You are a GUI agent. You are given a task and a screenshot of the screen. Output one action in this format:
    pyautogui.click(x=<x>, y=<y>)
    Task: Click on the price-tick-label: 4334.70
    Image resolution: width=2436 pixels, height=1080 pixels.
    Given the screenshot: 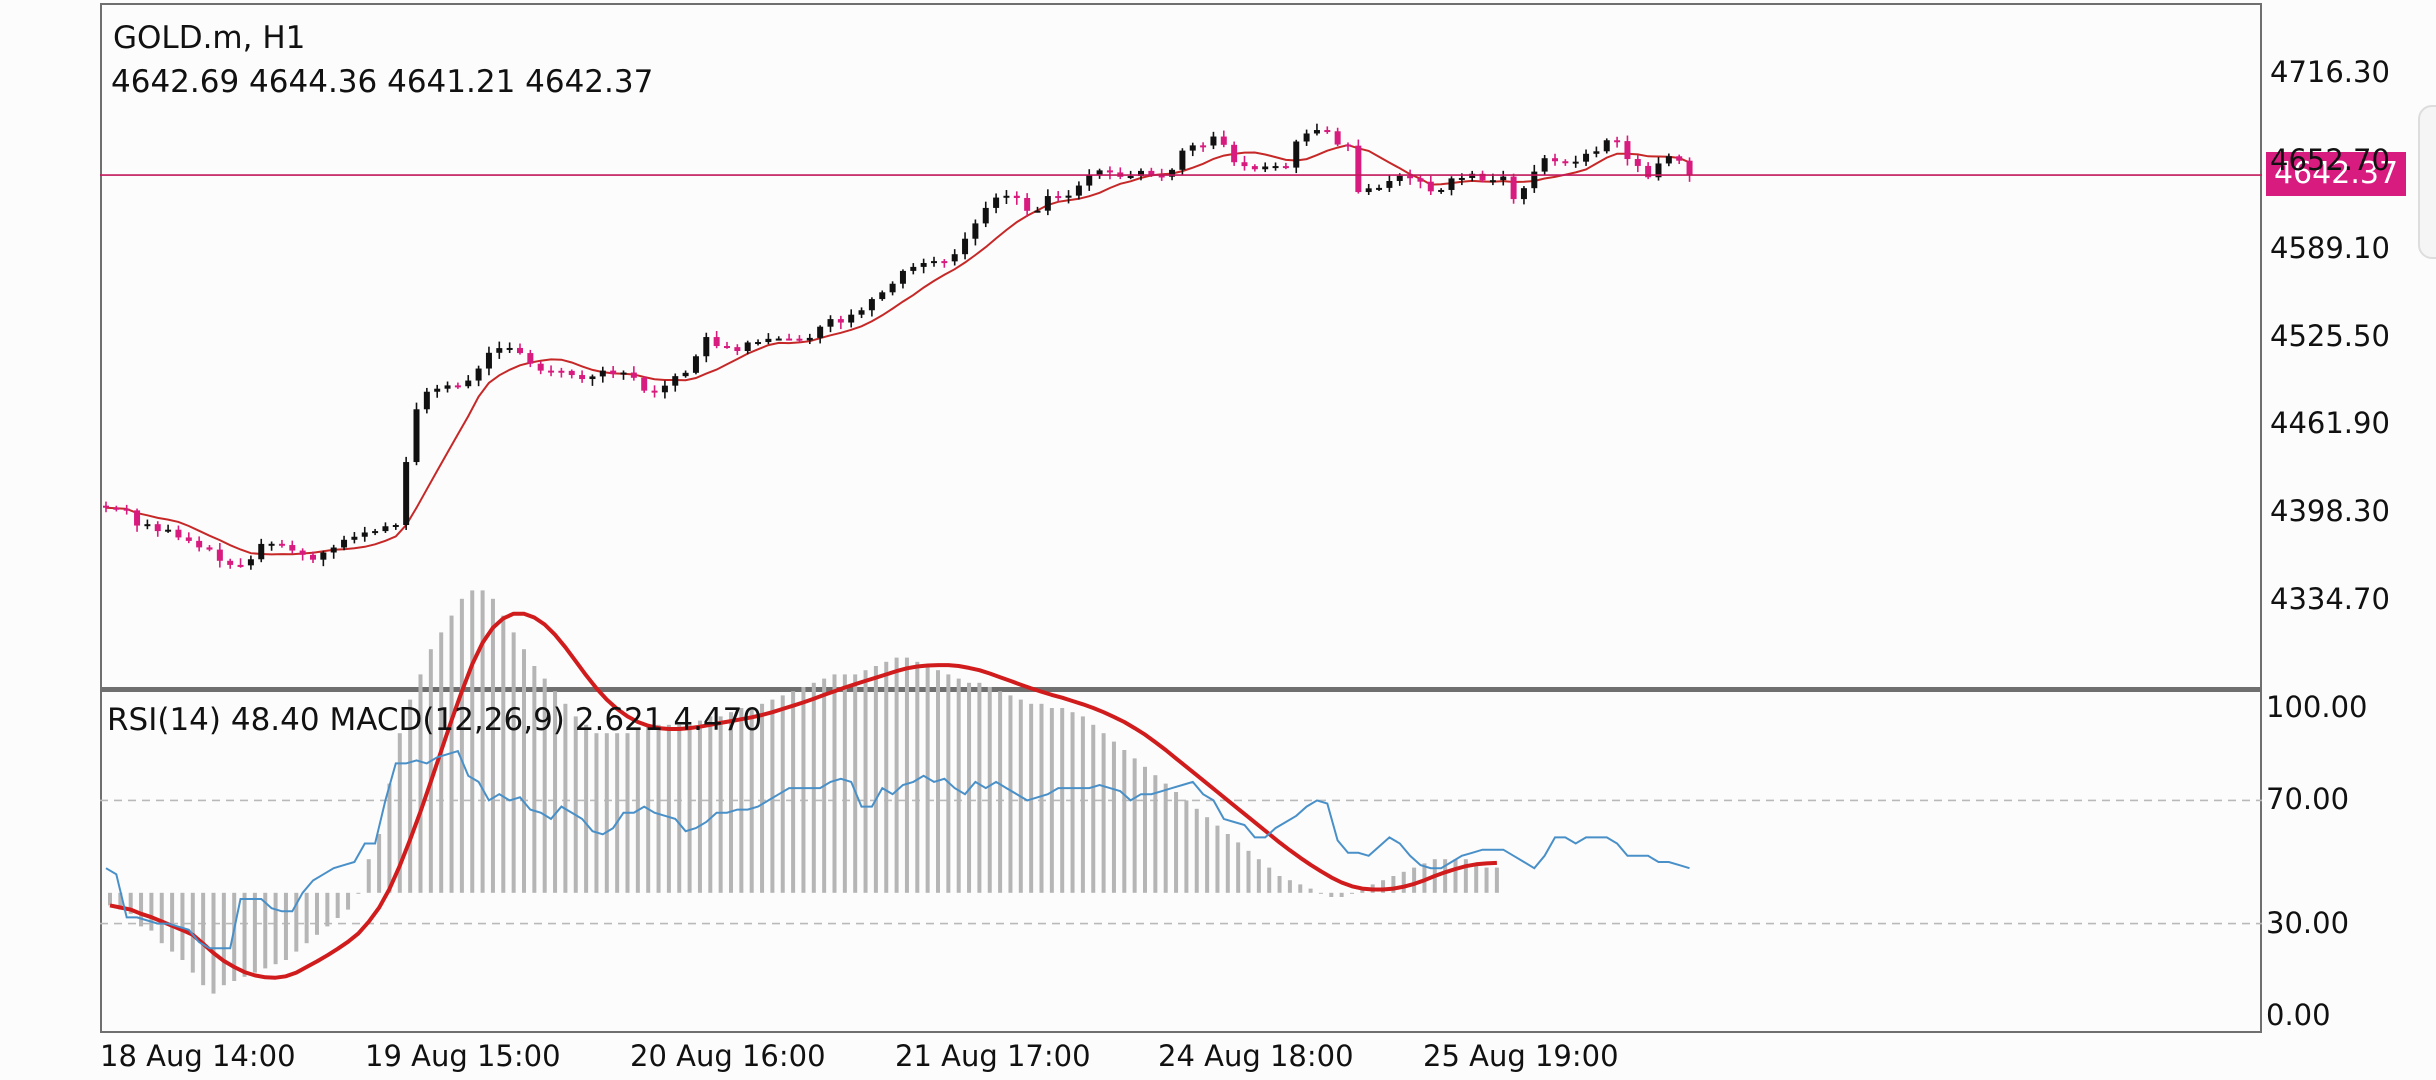 What is the action you would take?
    pyautogui.click(x=2330, y=599)
    